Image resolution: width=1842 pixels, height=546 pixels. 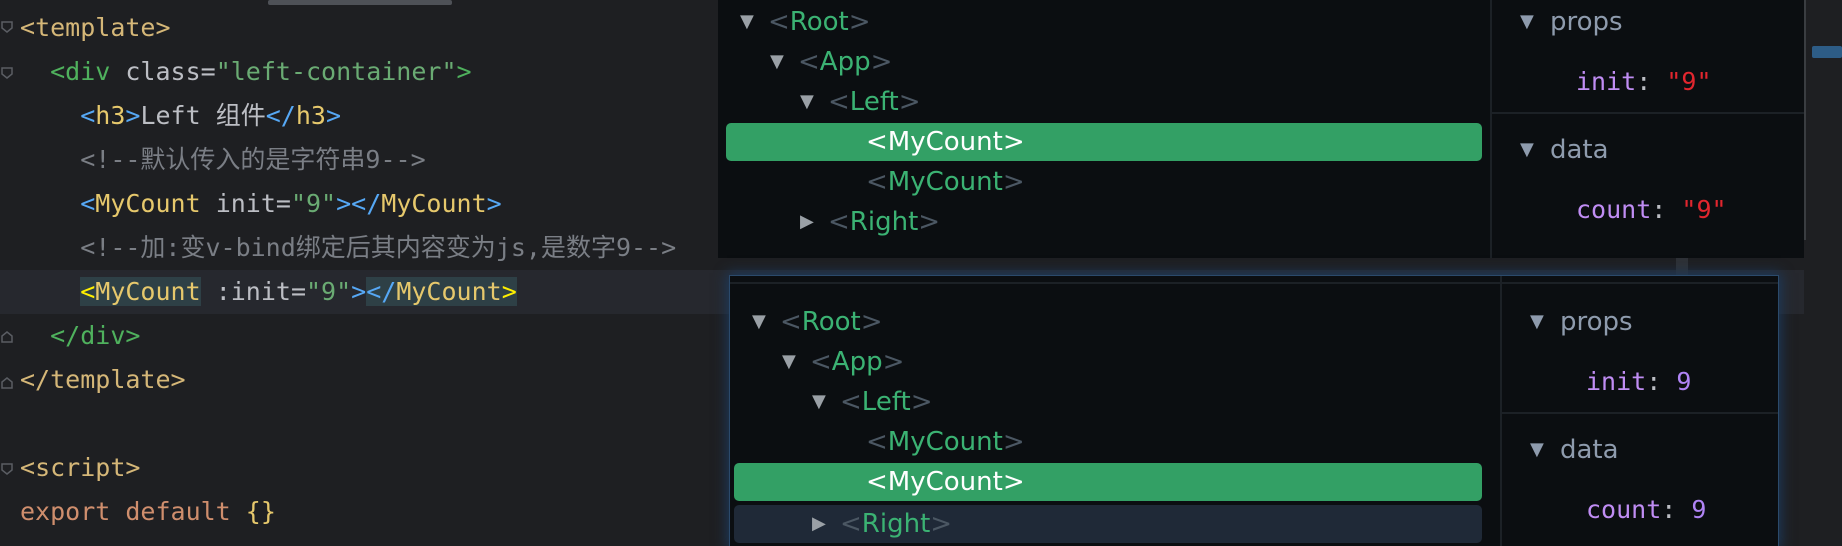 I want to click on component-state-inspector: ▼ props init: "9" ▼ data count: "9", so click(x=1647, y=129).